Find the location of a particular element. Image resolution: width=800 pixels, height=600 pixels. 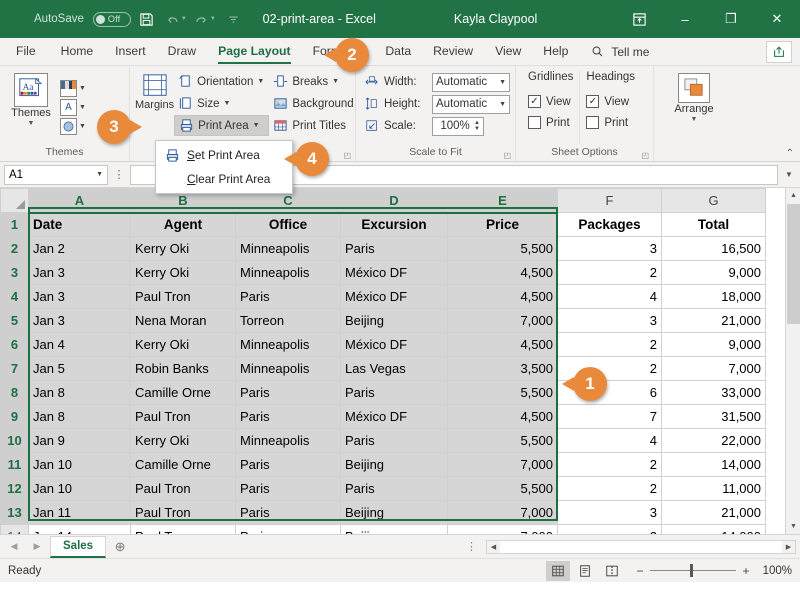

cell-F14: 2 is located at coordinates (609, 529).